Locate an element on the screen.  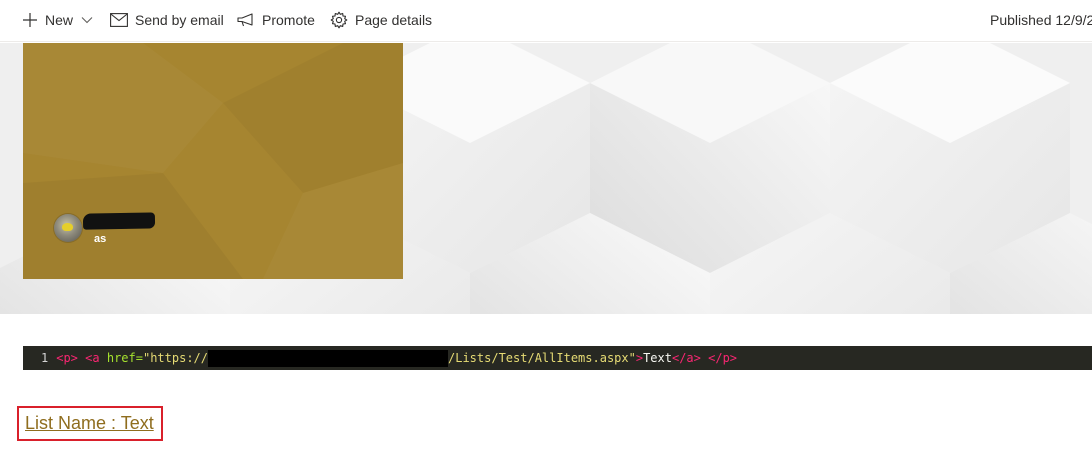
chevron-down-icon is located at coordinates (87, 20).